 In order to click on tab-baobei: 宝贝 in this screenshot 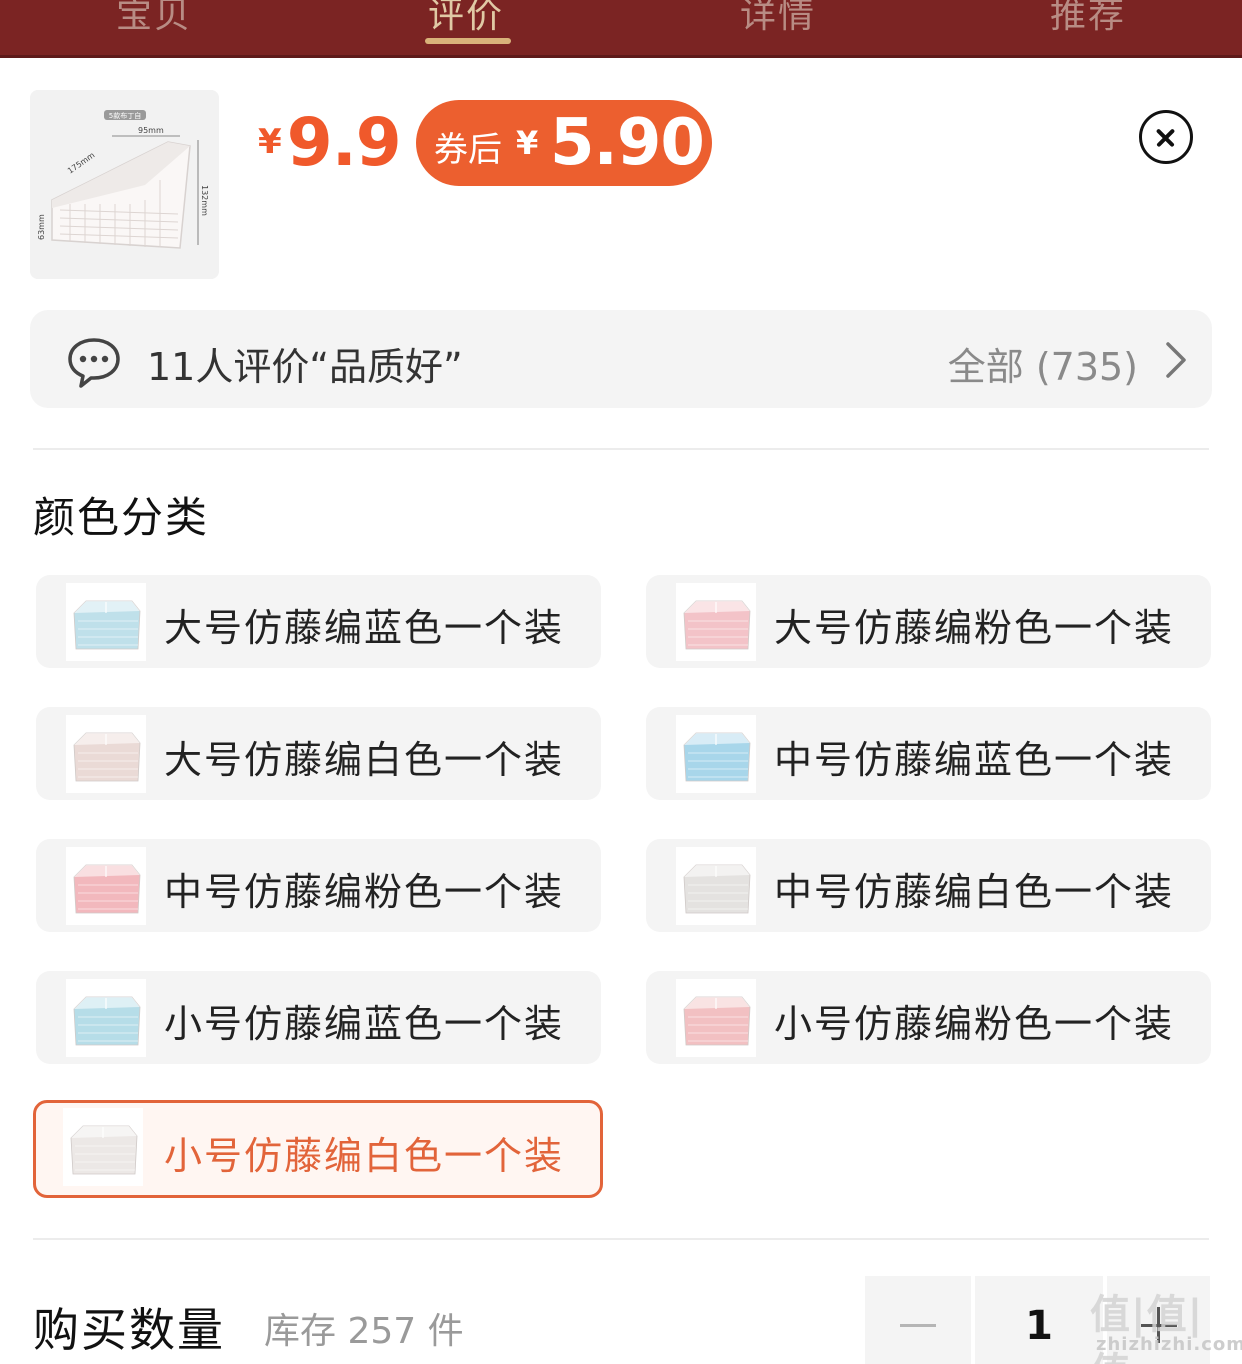, I will do `click(154, 19)`.